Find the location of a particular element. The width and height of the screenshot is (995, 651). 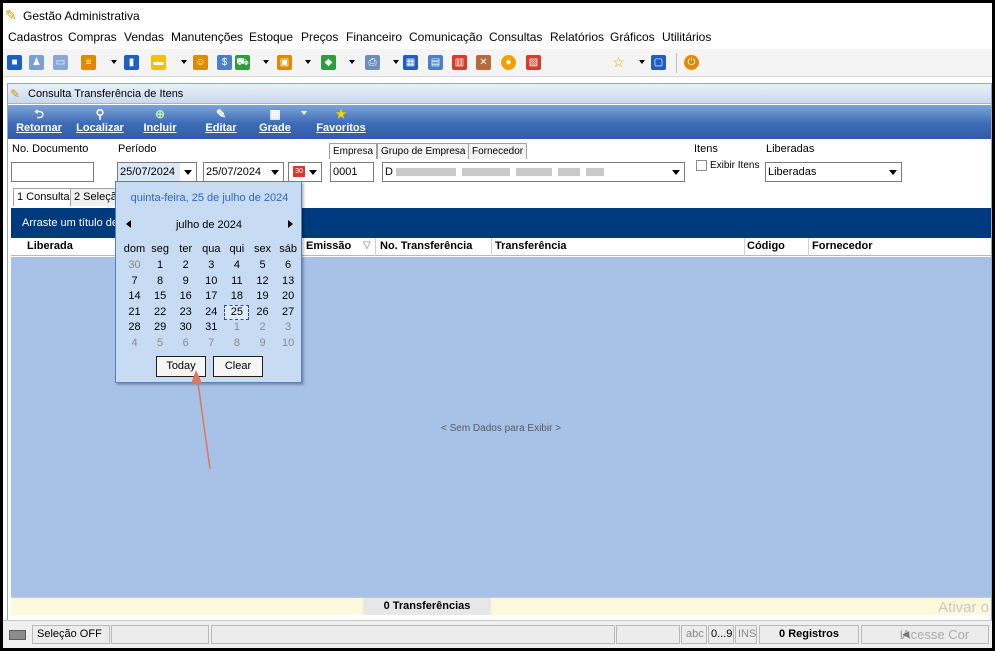

column-emissao: Emissão is located at coordinates (328, 246).